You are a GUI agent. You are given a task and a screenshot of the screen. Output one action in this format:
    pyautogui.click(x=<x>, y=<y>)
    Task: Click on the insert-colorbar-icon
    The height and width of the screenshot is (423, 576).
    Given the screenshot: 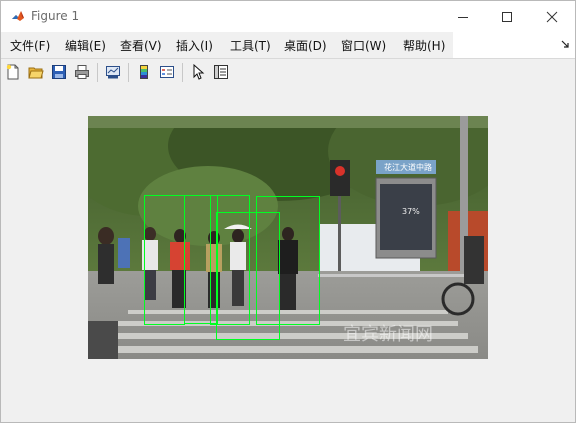 What is the action you would take?
    pyautogui.click(x=144, y=72)
    